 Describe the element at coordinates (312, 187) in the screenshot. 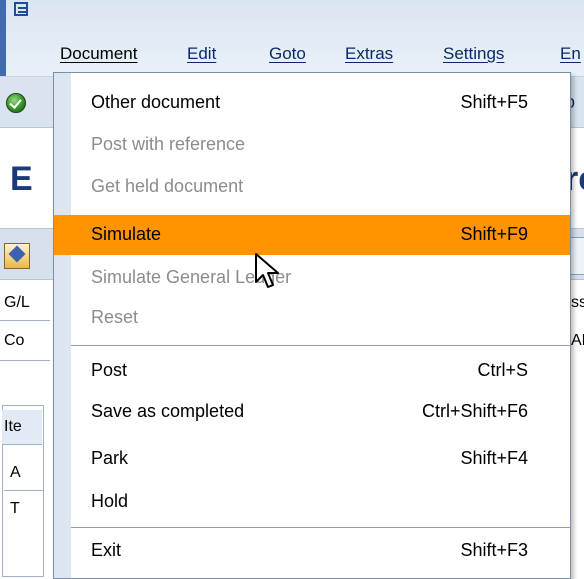

I see `menu-item-get-held-document: Get held document` at that location.